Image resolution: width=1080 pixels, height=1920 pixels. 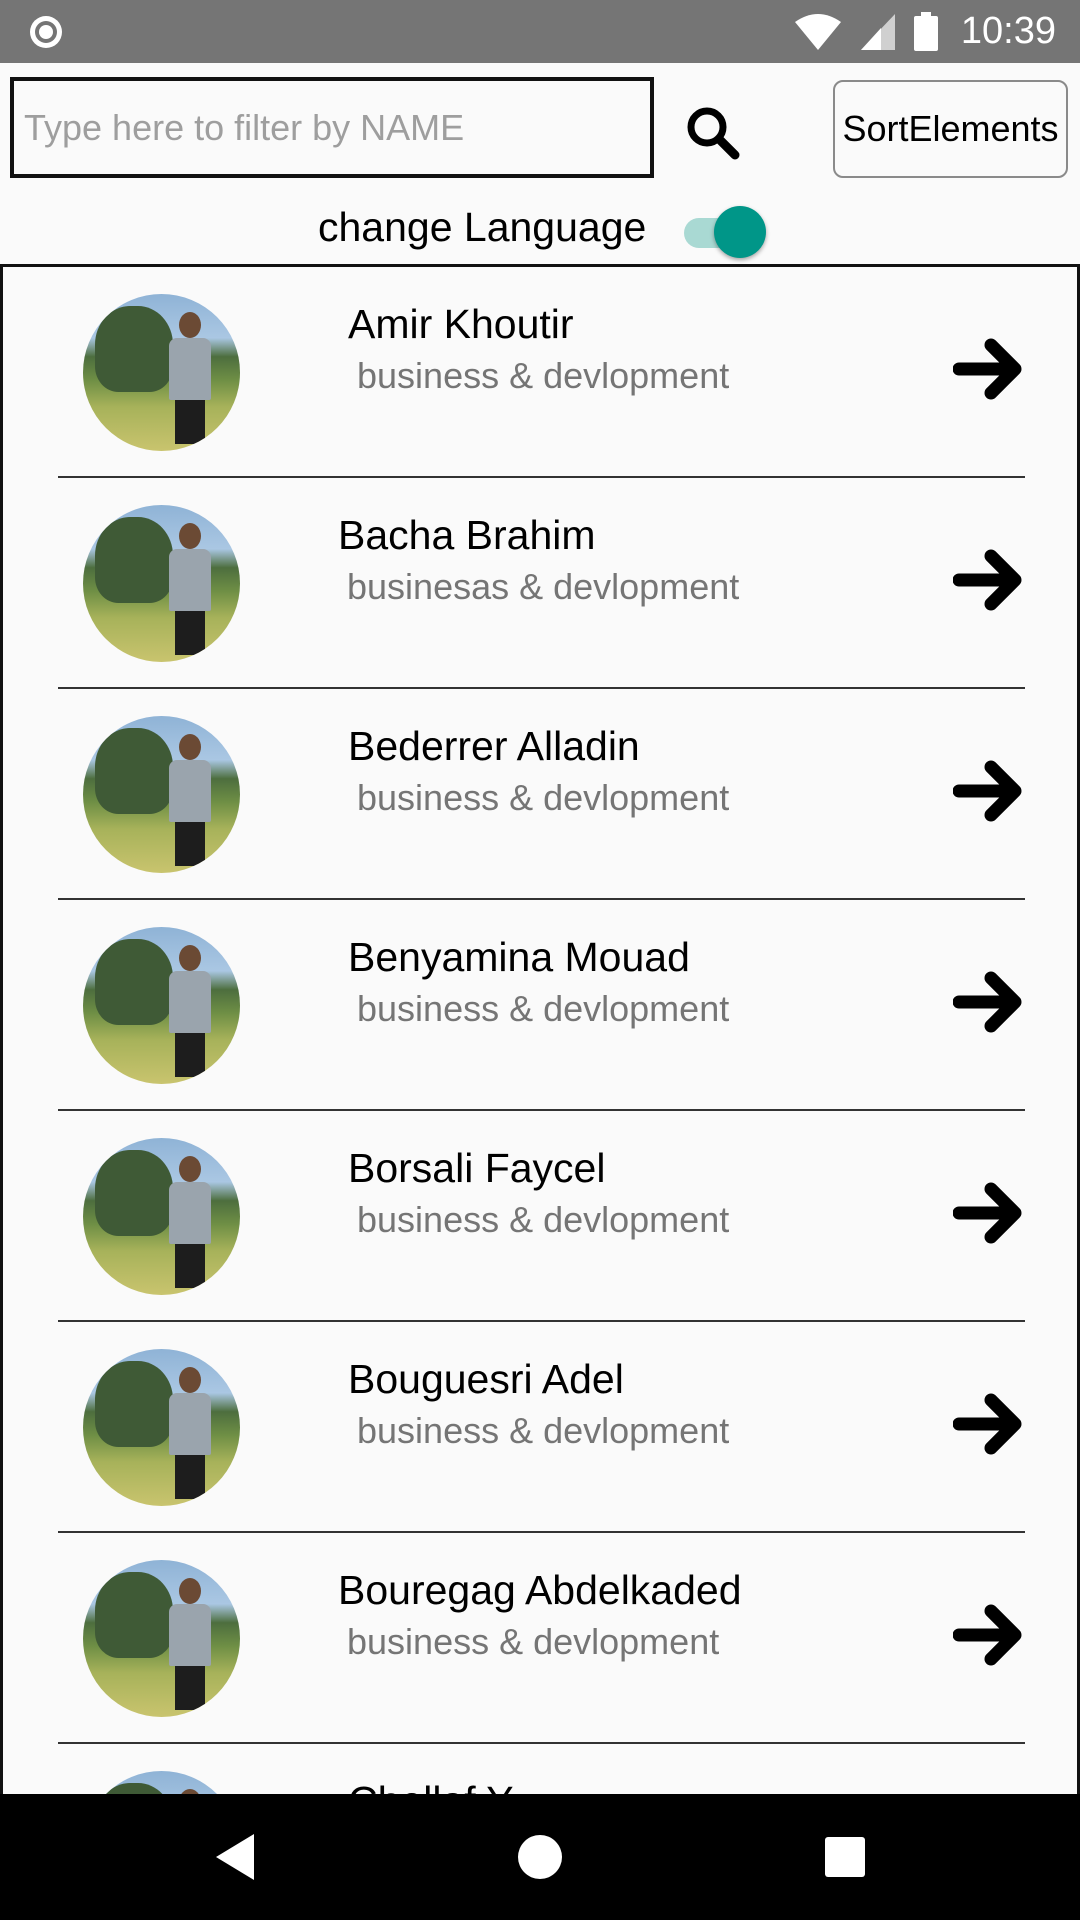 What do you see at coordinates (540, 31) in the screenshot?
I see `status-bar: 10:39` at bounding box center [540, 31].